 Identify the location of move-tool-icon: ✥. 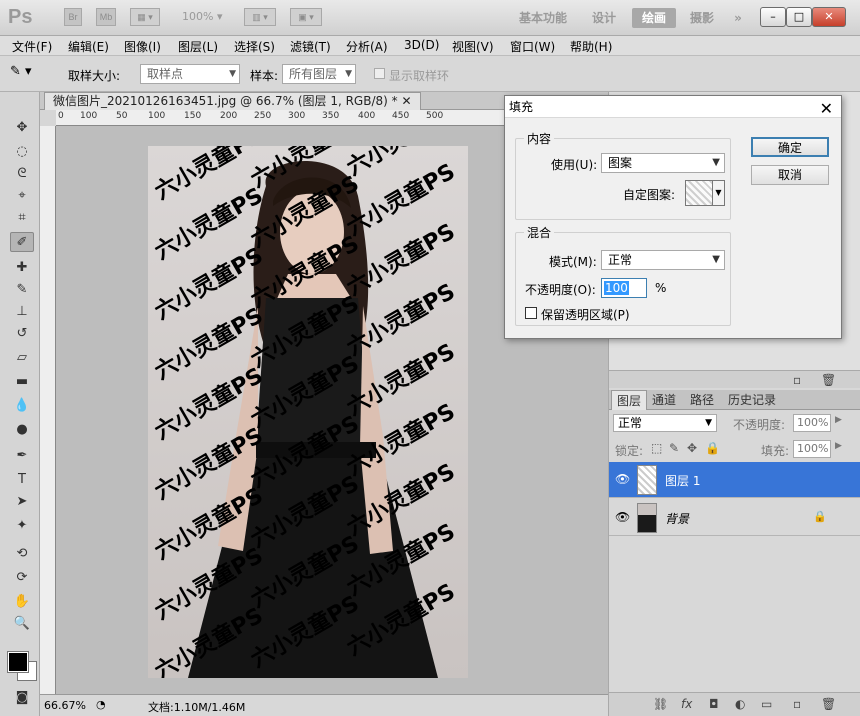
(22, 128).